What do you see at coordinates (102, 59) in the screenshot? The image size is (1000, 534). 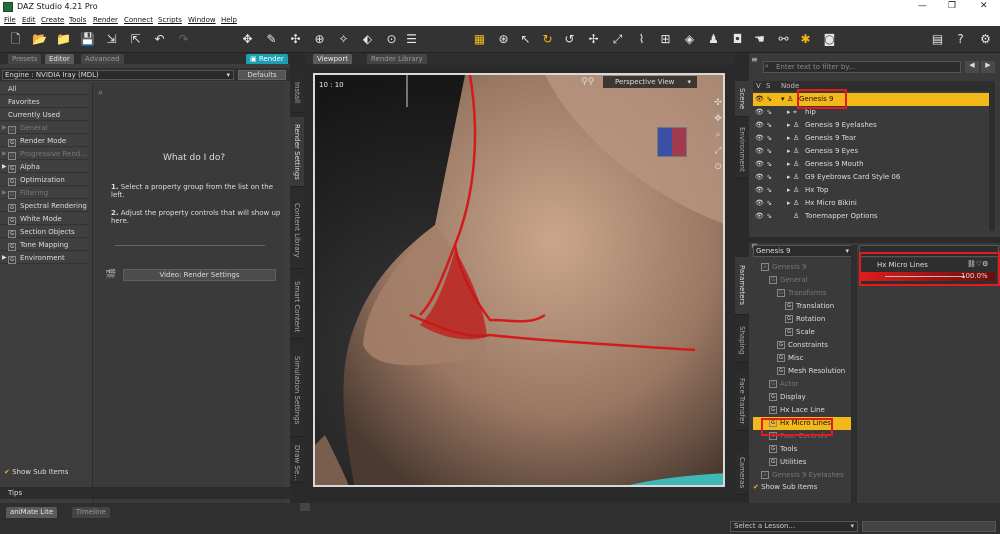 I see `tab-advanced: Advanced` at bounding box center [102, 59].